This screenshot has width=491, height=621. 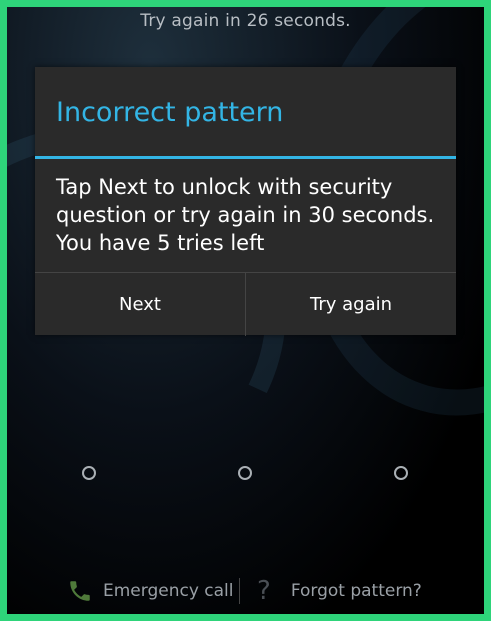 What do you see at coordinates (168, 591) in the screenshot?
I see `emergency-call-label: Emergency call` at bounding box center [168, 591].